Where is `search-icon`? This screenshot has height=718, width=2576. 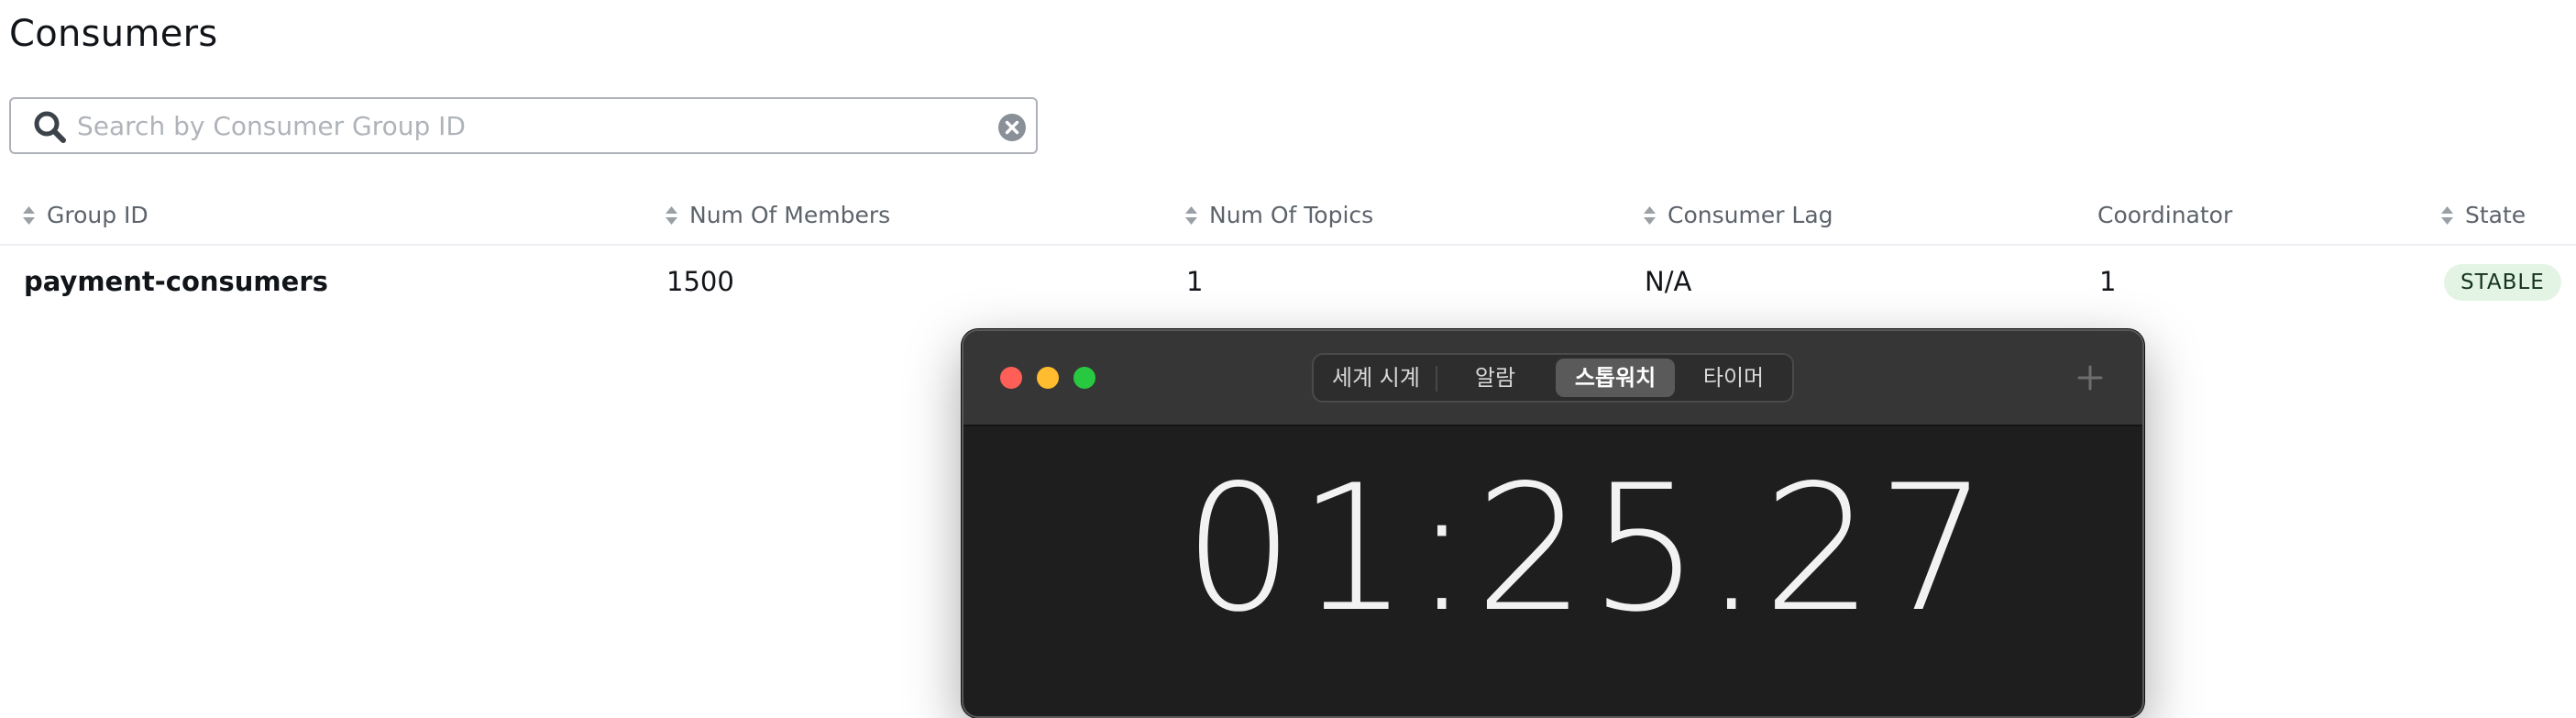 search-icon is located at coordinates (50, 127).